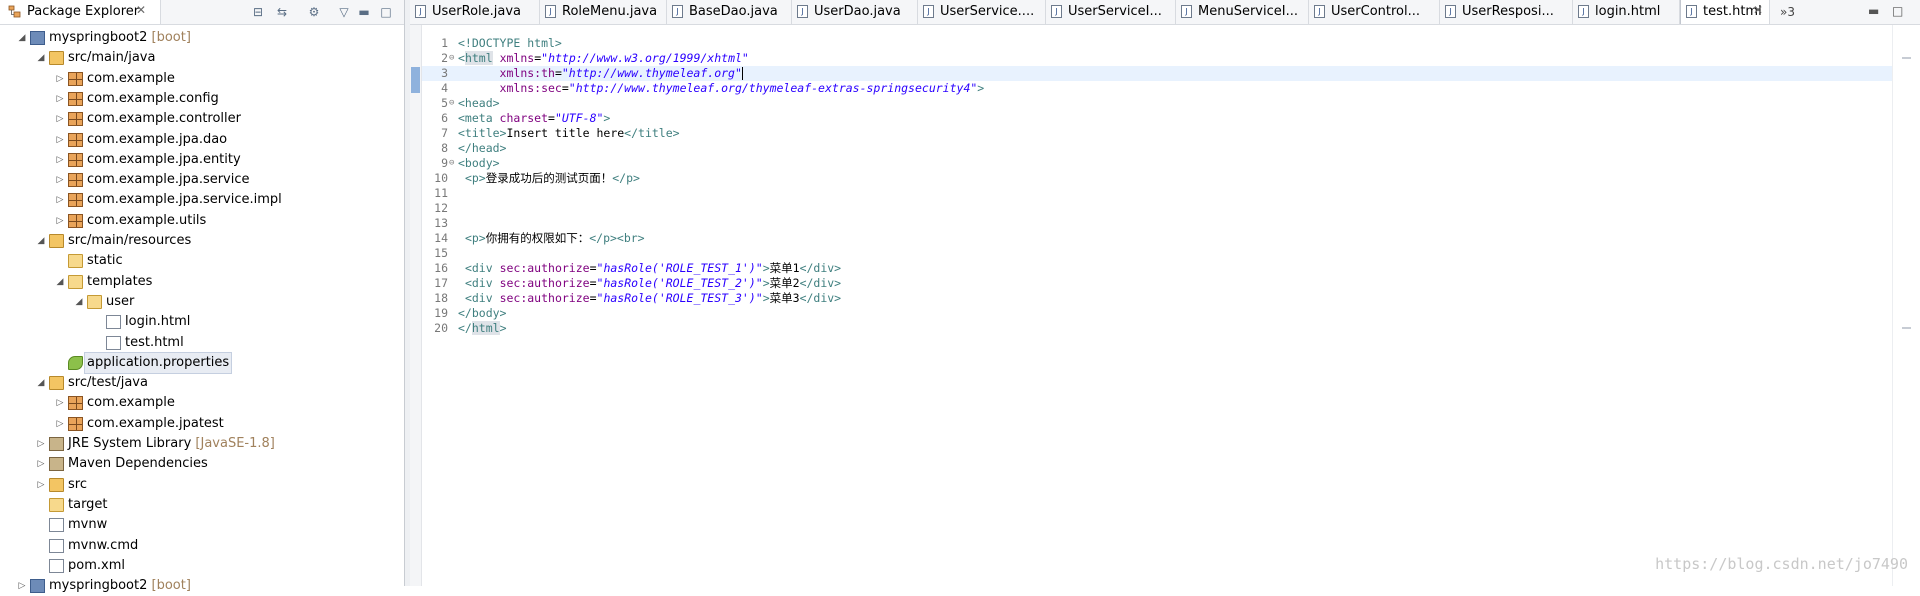 This screenshot has width=1920, height=596. What do you see at coordinates (202, 586) in the screenshot?
I see `tree-item: ▷ myspringboot2 [boot]` at bounding box center [202, 586].